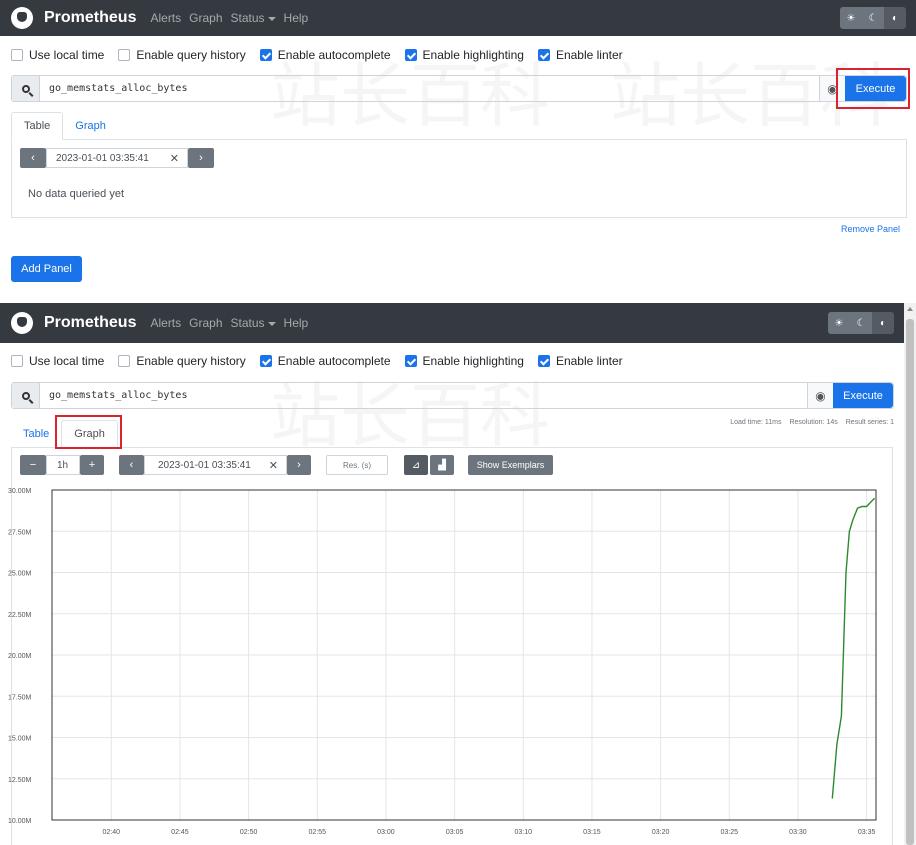  Describe the element at coordinates (910, 582) in the screenshot. I see `scroll-thumb` at that location.